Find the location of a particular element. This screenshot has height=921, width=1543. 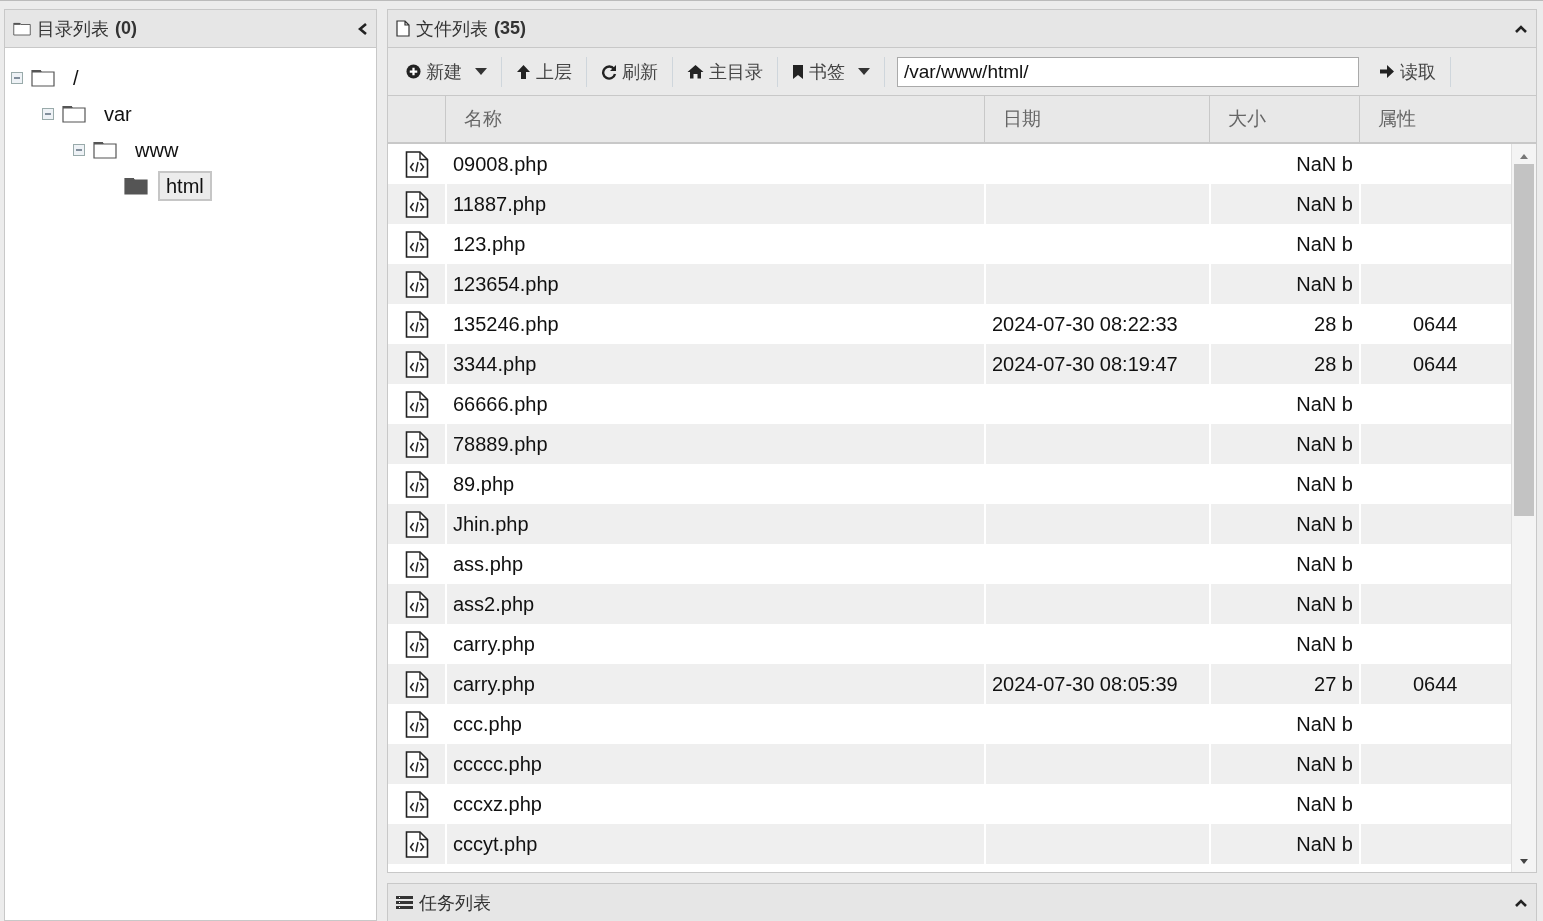

date-cell: 2024-07-30 08:19:47 is located at coordinates (1085, 364).